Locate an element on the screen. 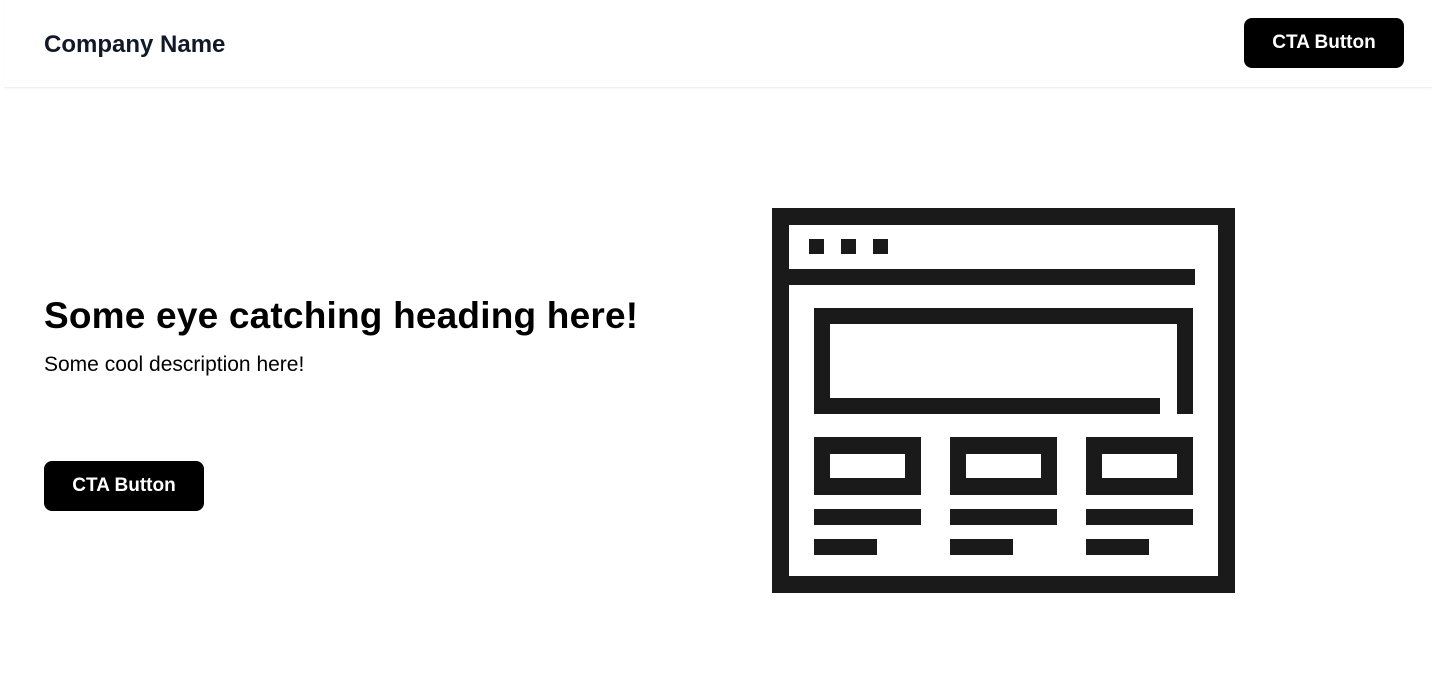  hero-heading: Some eye catching heading here! is located at coordinates (341, 315).